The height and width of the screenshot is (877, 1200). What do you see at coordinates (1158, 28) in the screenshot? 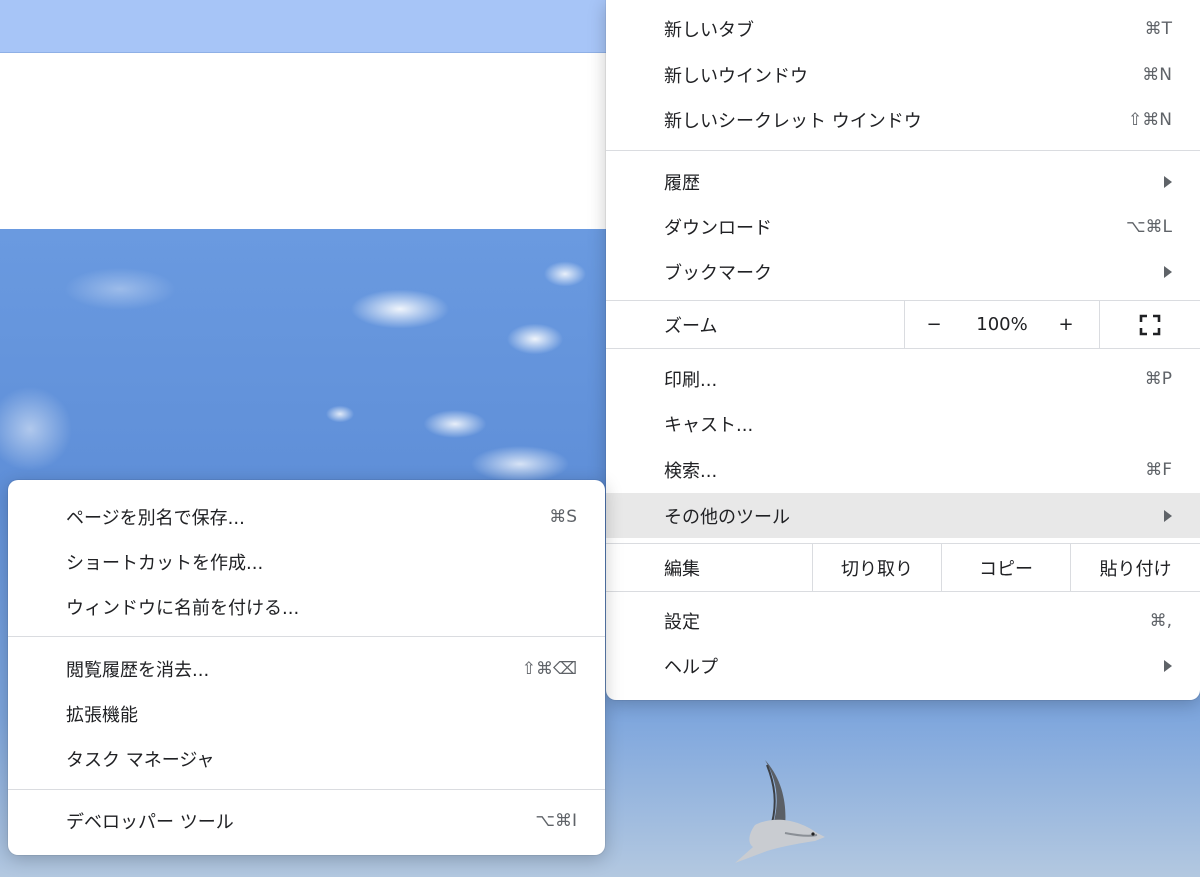
I see `menu-item-shortcut: ⌘T` at bounding box center [1158, 28].